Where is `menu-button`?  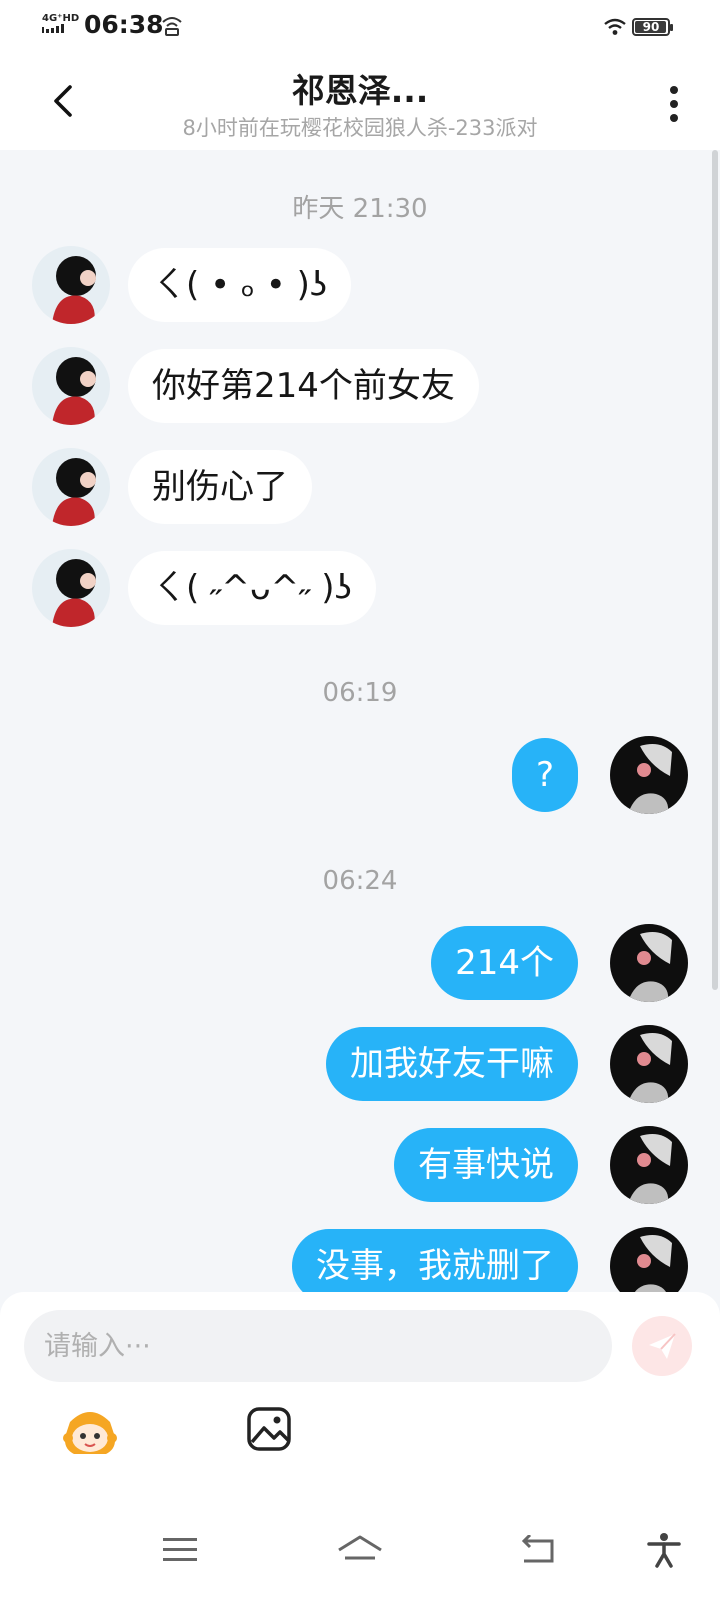
menu-button is located at coordinates (180, 1550).